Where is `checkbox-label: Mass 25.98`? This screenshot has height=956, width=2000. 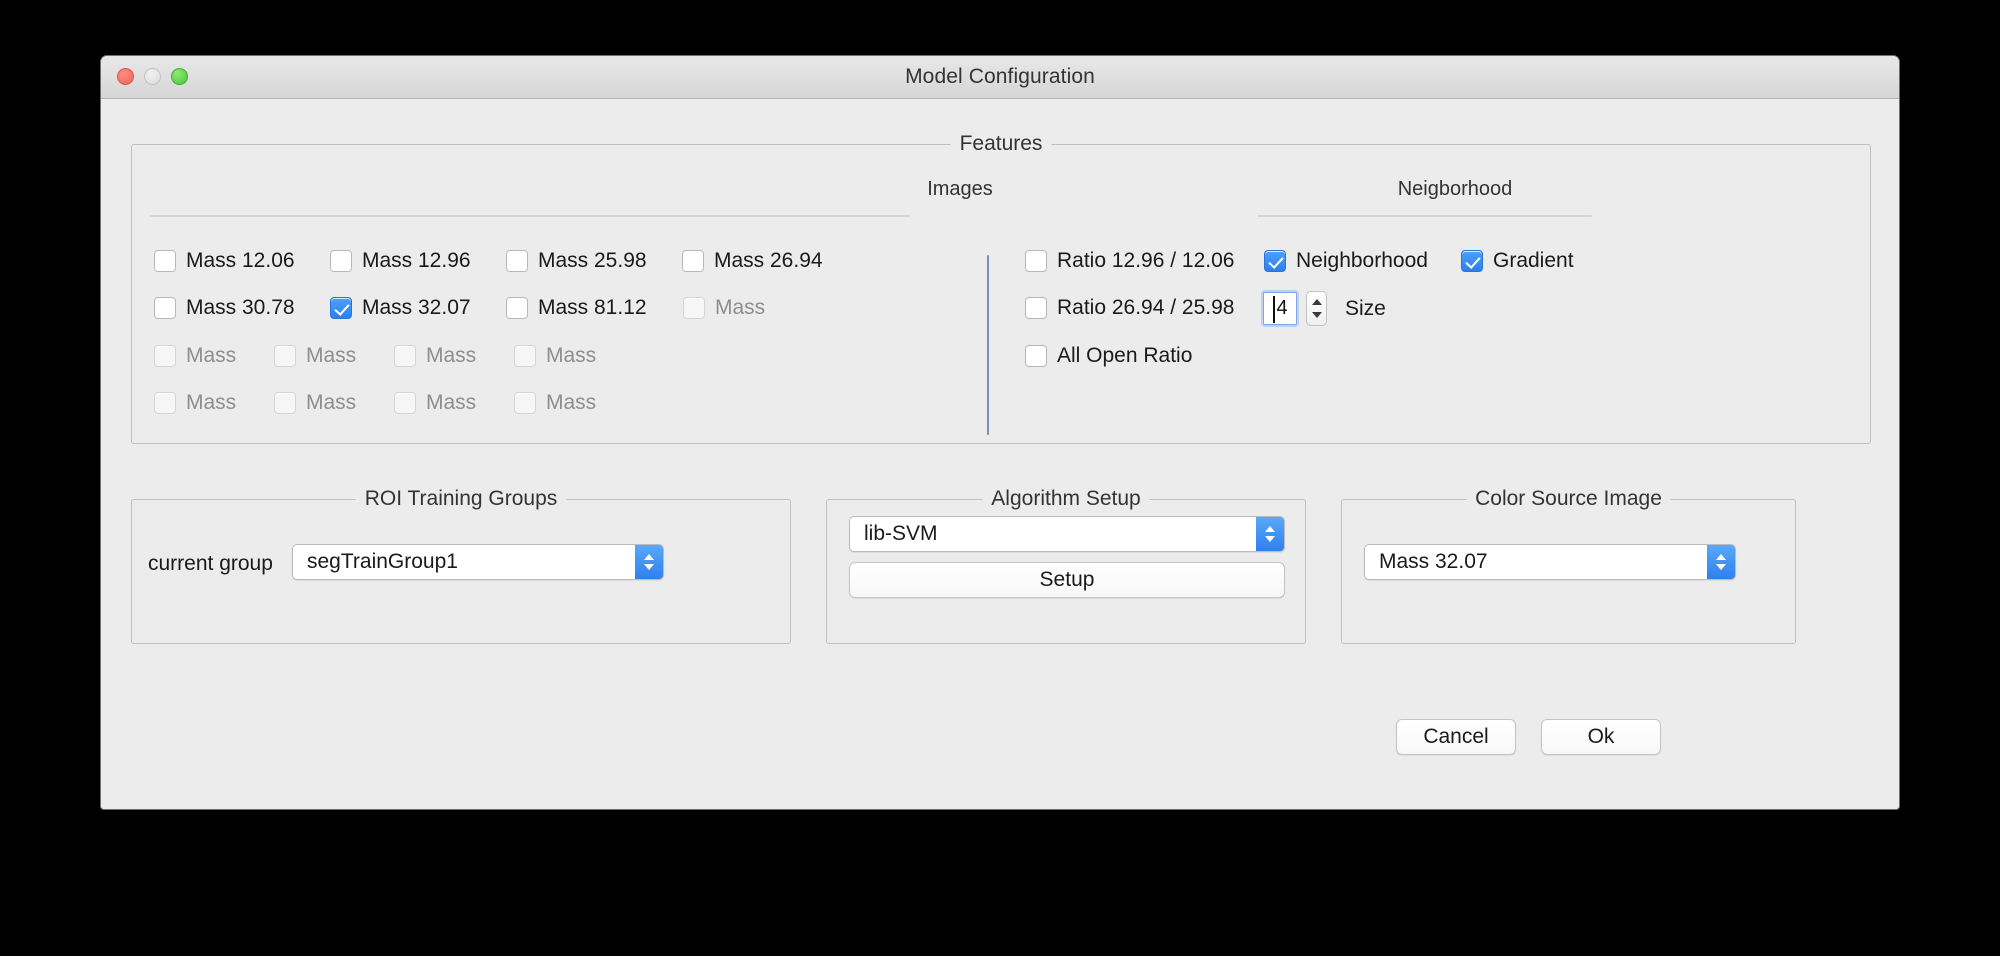
checkbox-label: Mass 25.98 is located at coordinates (592, 260).